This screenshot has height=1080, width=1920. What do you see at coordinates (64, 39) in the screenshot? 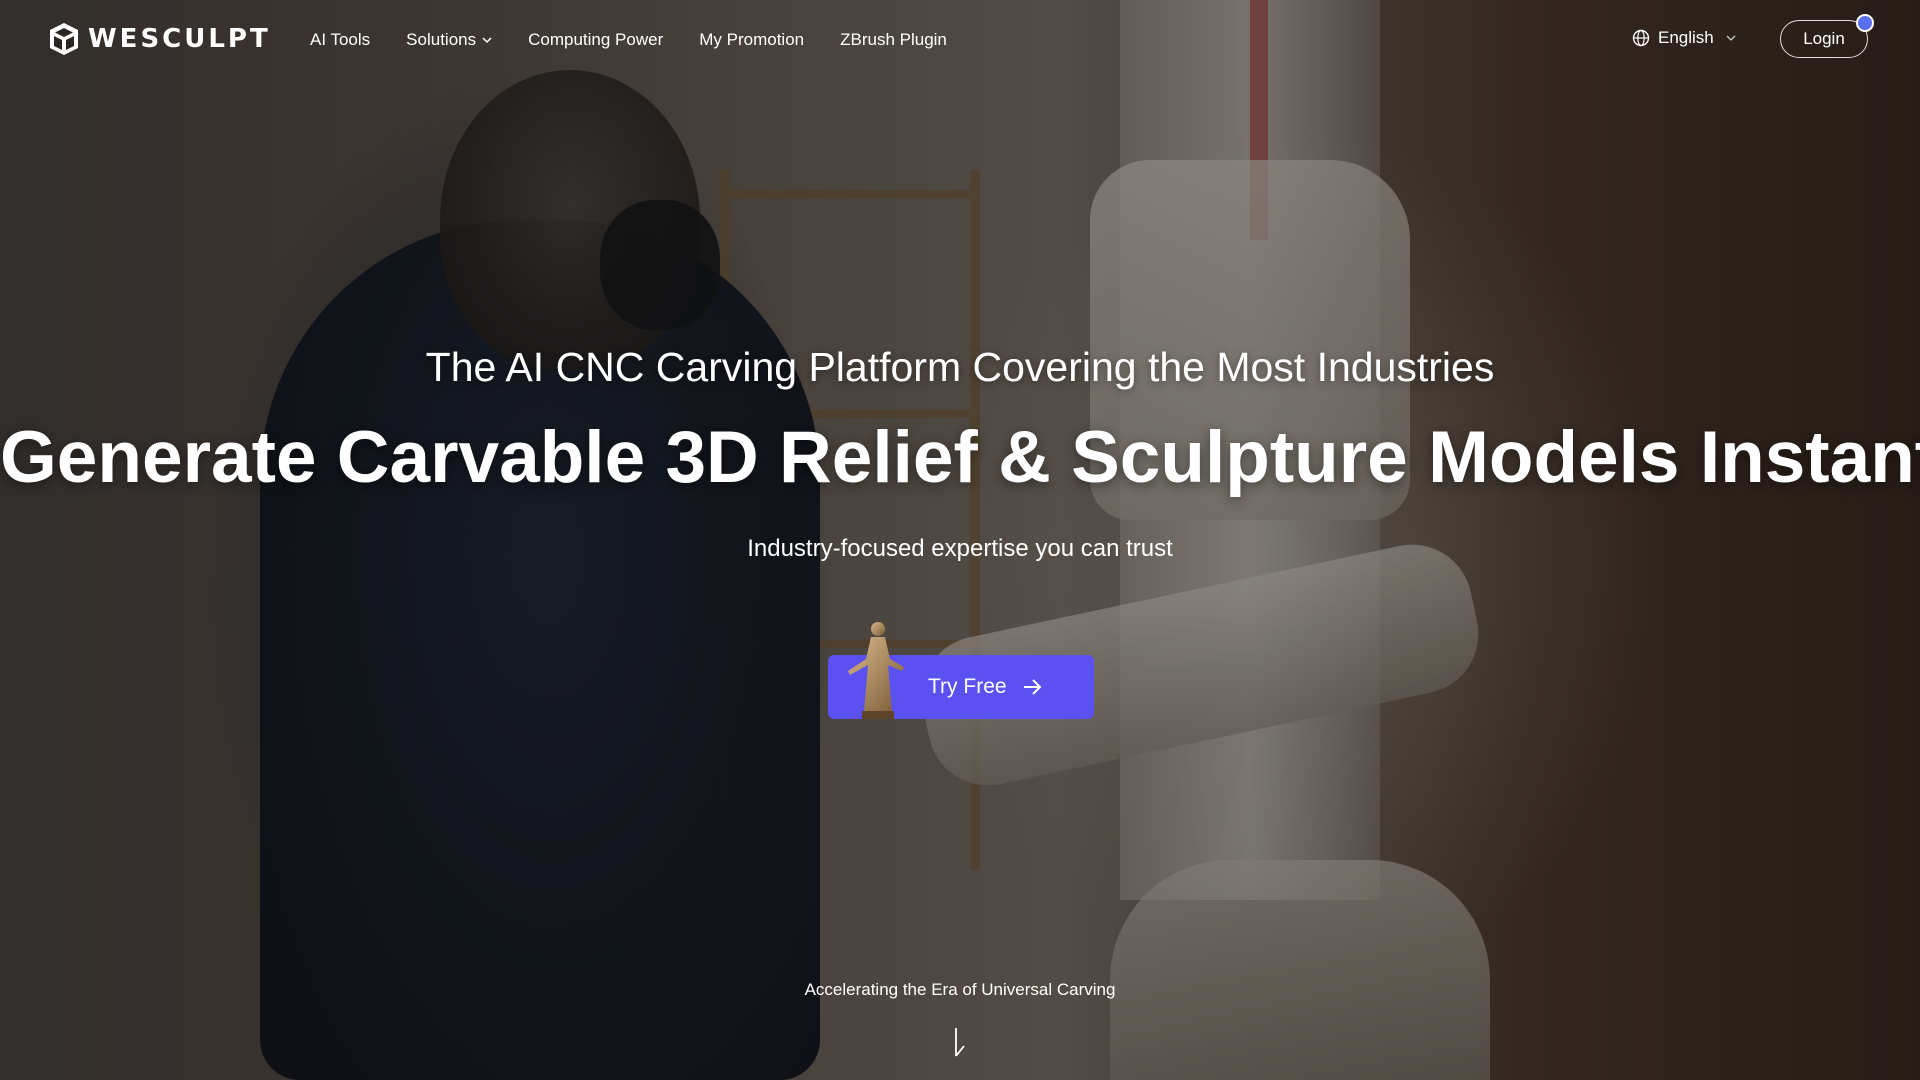
I see `cube-logo-icon` at bounding box center [64, 39].